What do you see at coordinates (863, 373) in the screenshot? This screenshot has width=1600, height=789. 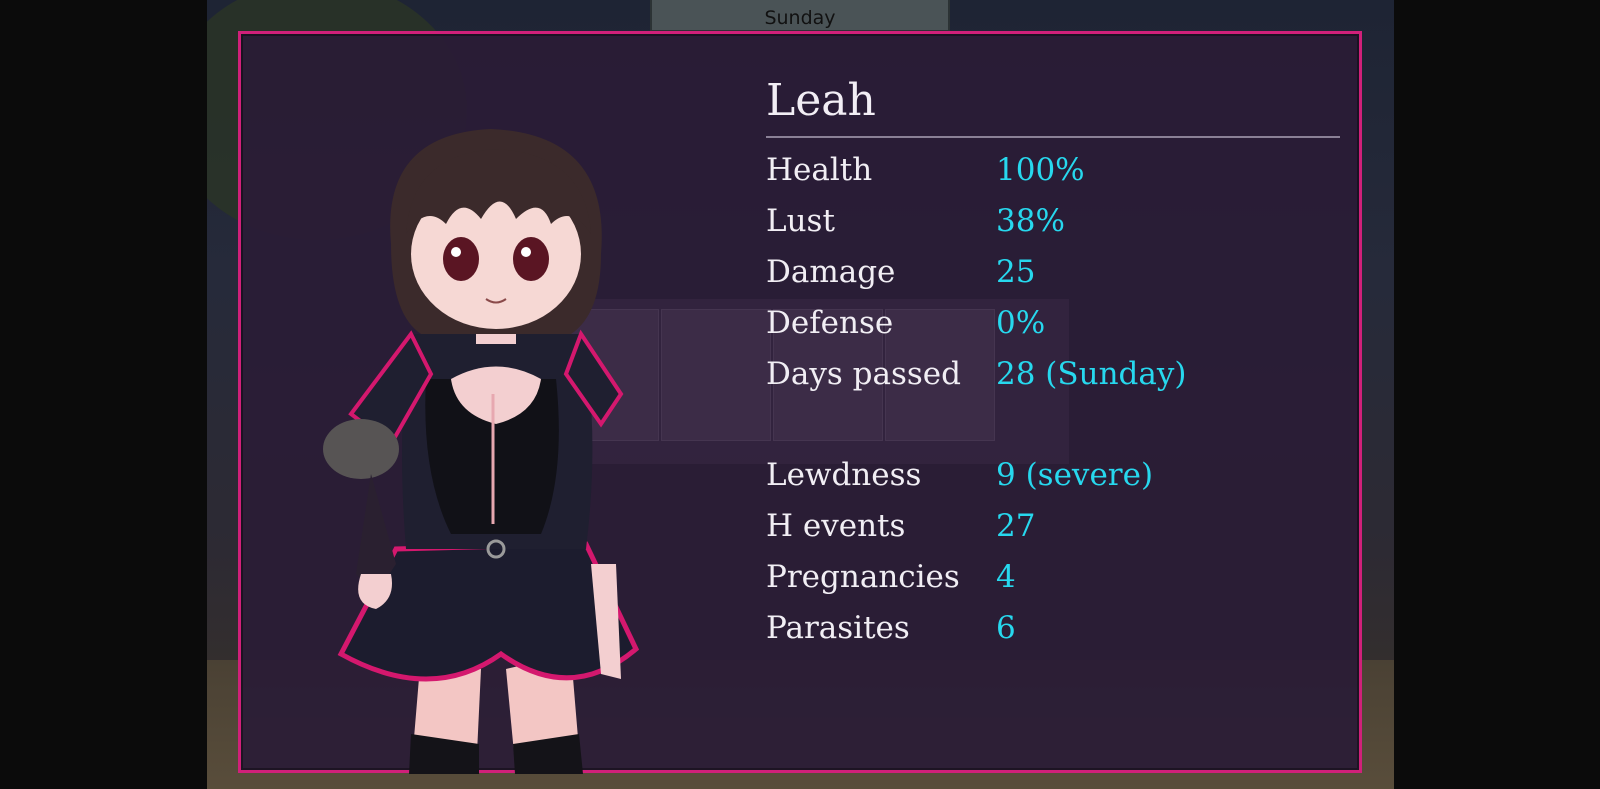 I see `stat-label: Days passed` at bounding box center [863, 373].